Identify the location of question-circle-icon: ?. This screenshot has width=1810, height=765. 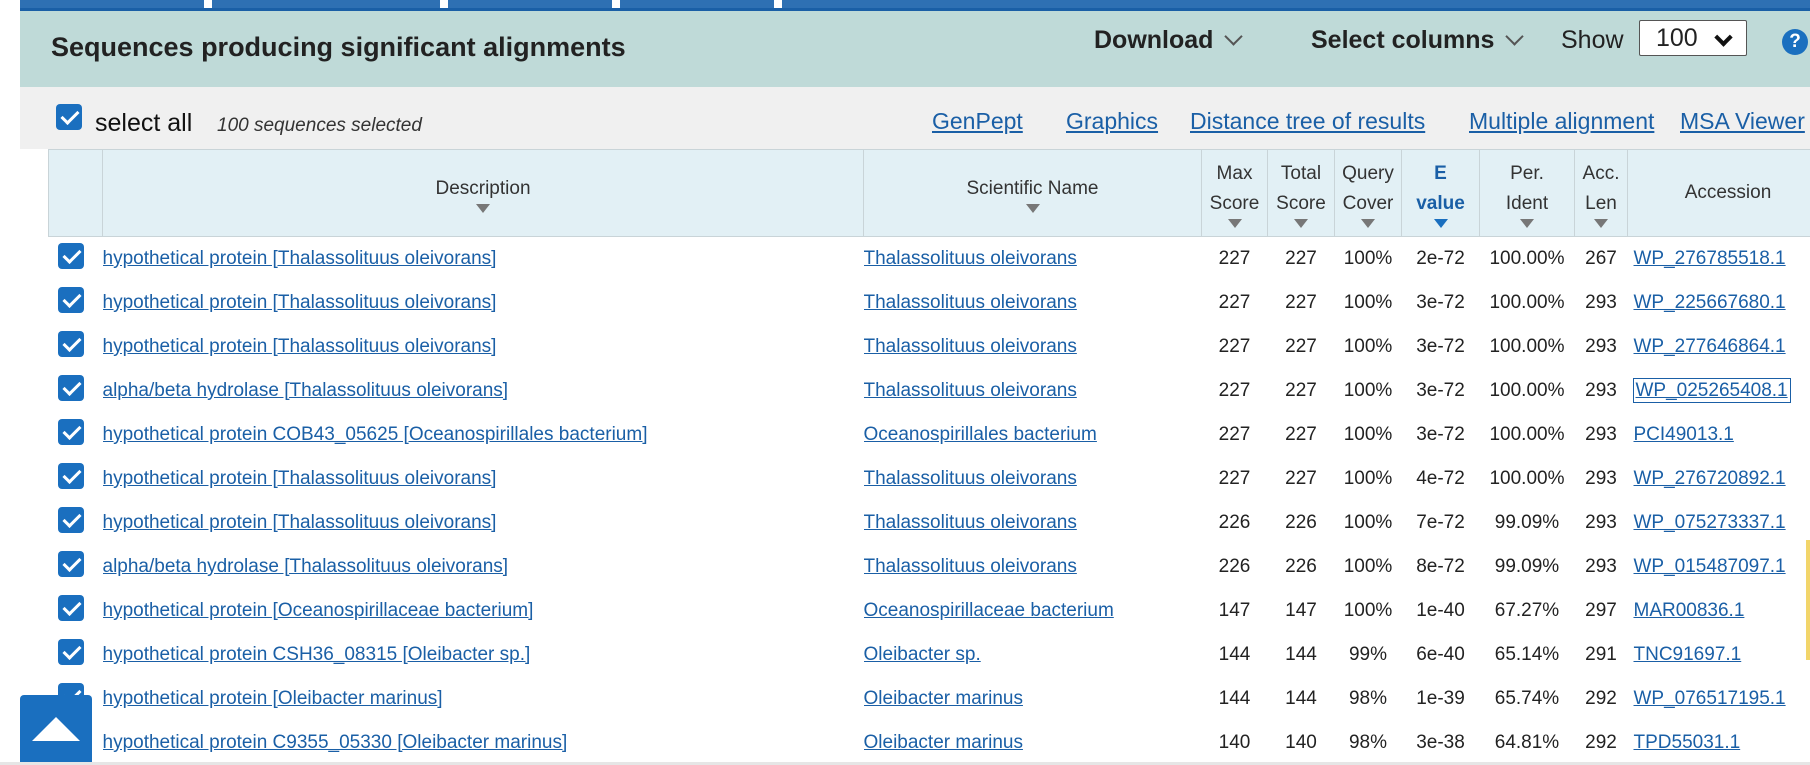
(1795, 42).